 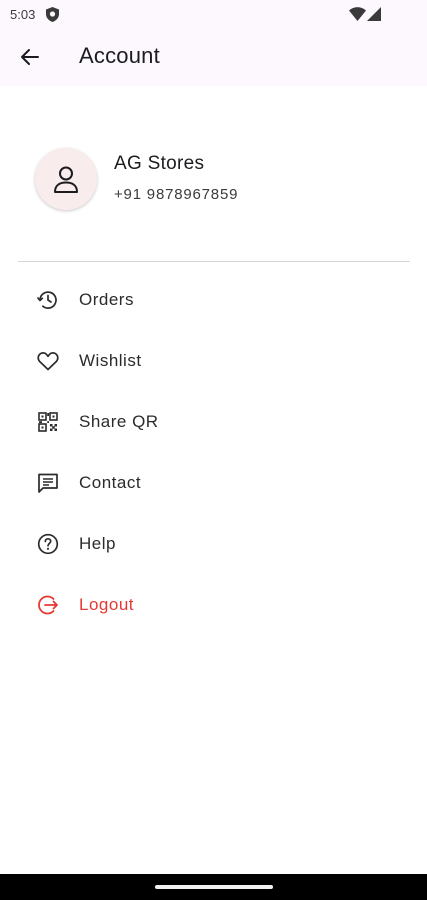 I want to click on menu-item-help: Help, so click(x=213, y=544).